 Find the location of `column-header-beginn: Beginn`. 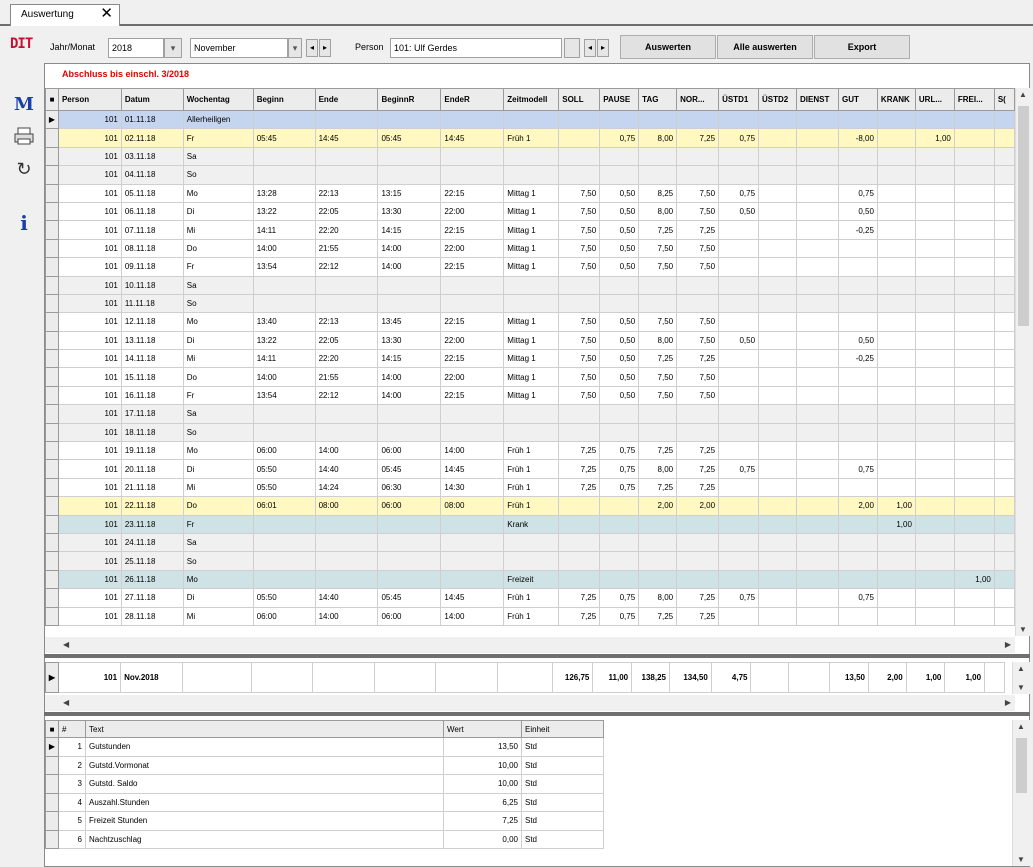

column-header-beginn: Beginn is located at coordinates (284, 99).